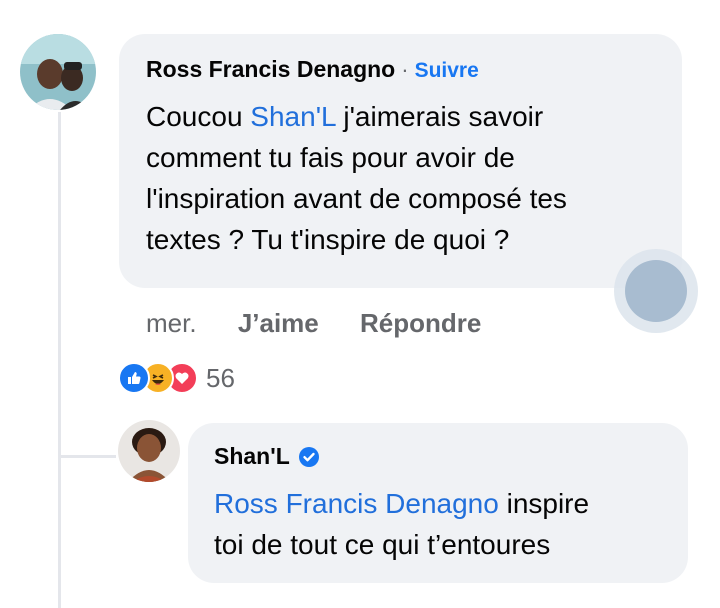 The height and width of the screenshot is (608, 720). I want to click on floating-button-core, so click(656, 291).